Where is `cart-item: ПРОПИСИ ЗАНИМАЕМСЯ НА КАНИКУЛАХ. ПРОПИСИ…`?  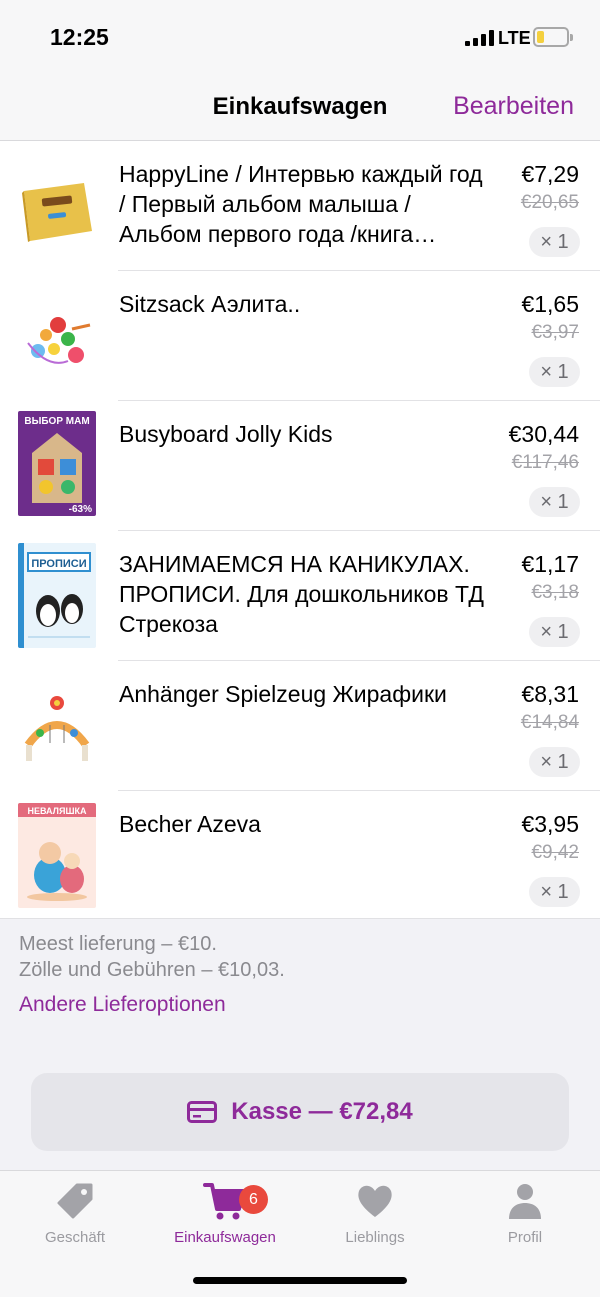 cart-item: ПРОПИСИ ЗАНИМАЕМСЯ НА КАНИКУЛАХ. ПРОПИСИ… is located at coordinates (300, 596).